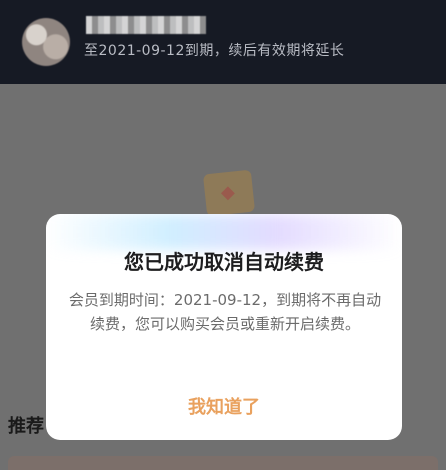 The image size is (446, 470). Describe the element at coordinates (214, 51) in the screenshot. I see `membership-status-text: 至2021-09-12到期，续后有效期将延长` at that location.